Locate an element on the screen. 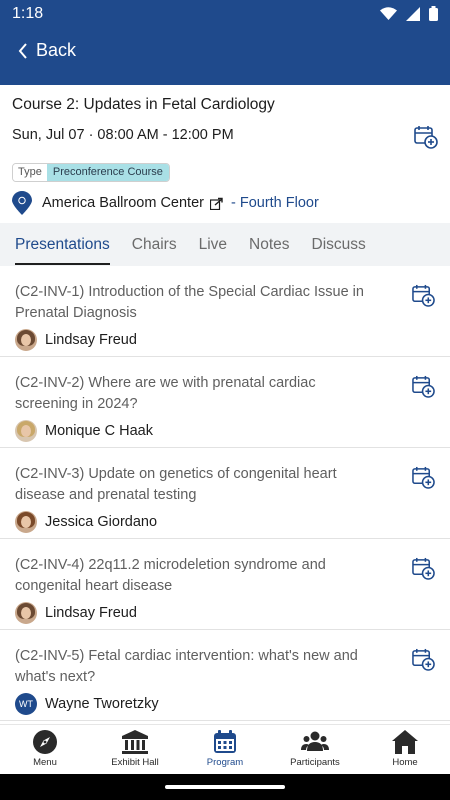 The width and height of the screenshot is (450, 800). tab-discuss: Discuss is located at coordinates (339, 244).